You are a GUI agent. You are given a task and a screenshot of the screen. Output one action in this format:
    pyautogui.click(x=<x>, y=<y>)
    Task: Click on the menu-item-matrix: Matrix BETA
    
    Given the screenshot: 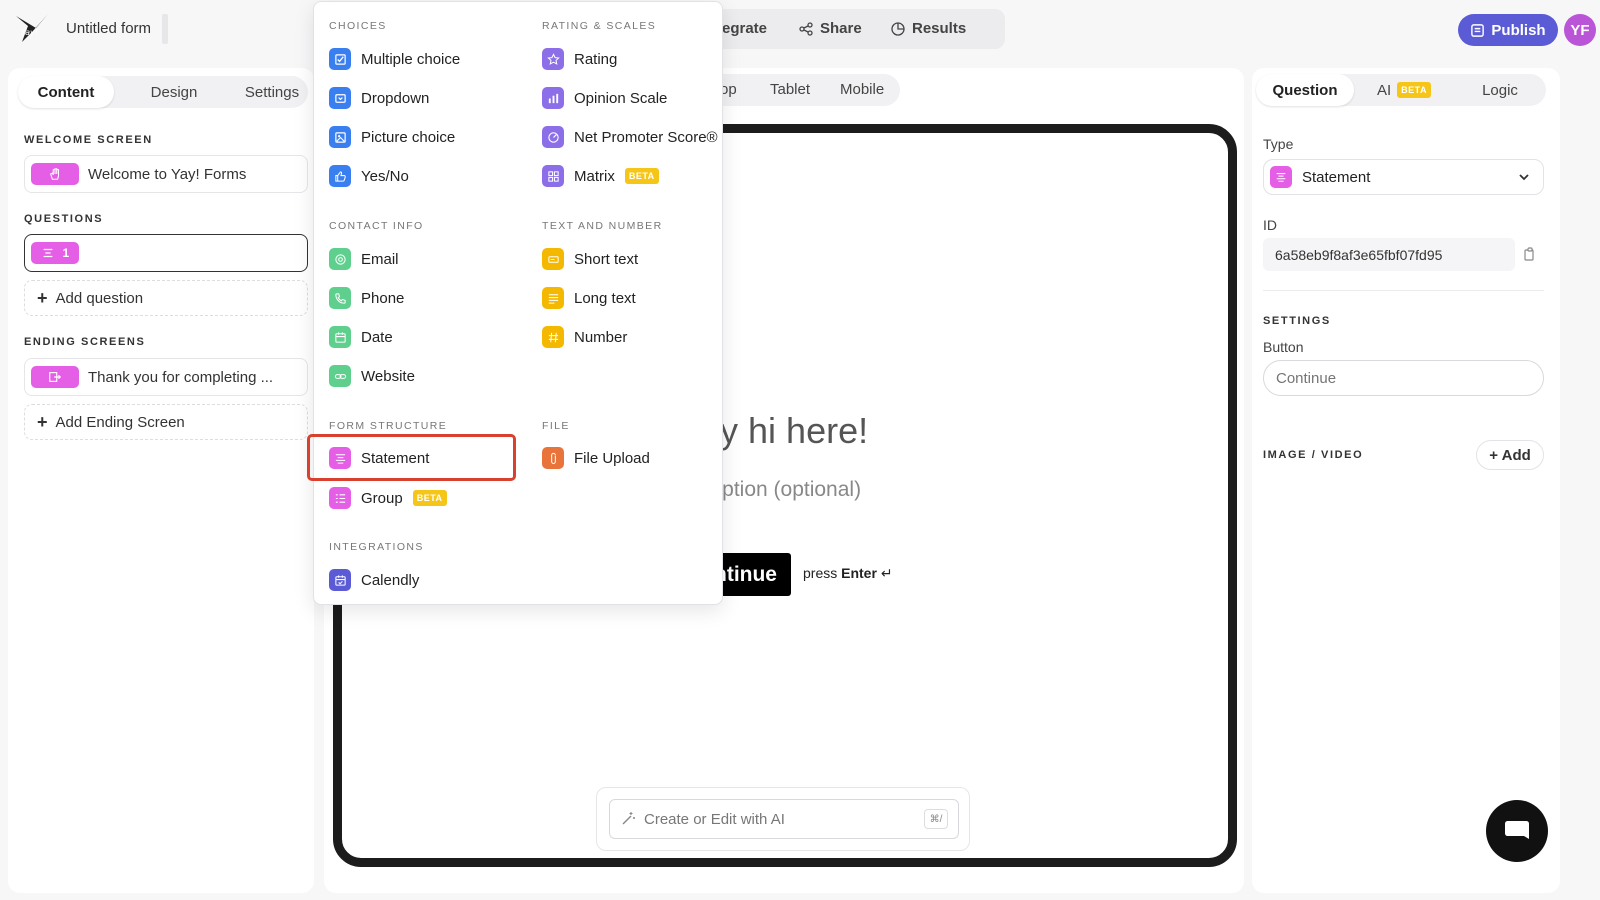 What is the action you would take?
    pyautogui.click(x=600, y=176)
    